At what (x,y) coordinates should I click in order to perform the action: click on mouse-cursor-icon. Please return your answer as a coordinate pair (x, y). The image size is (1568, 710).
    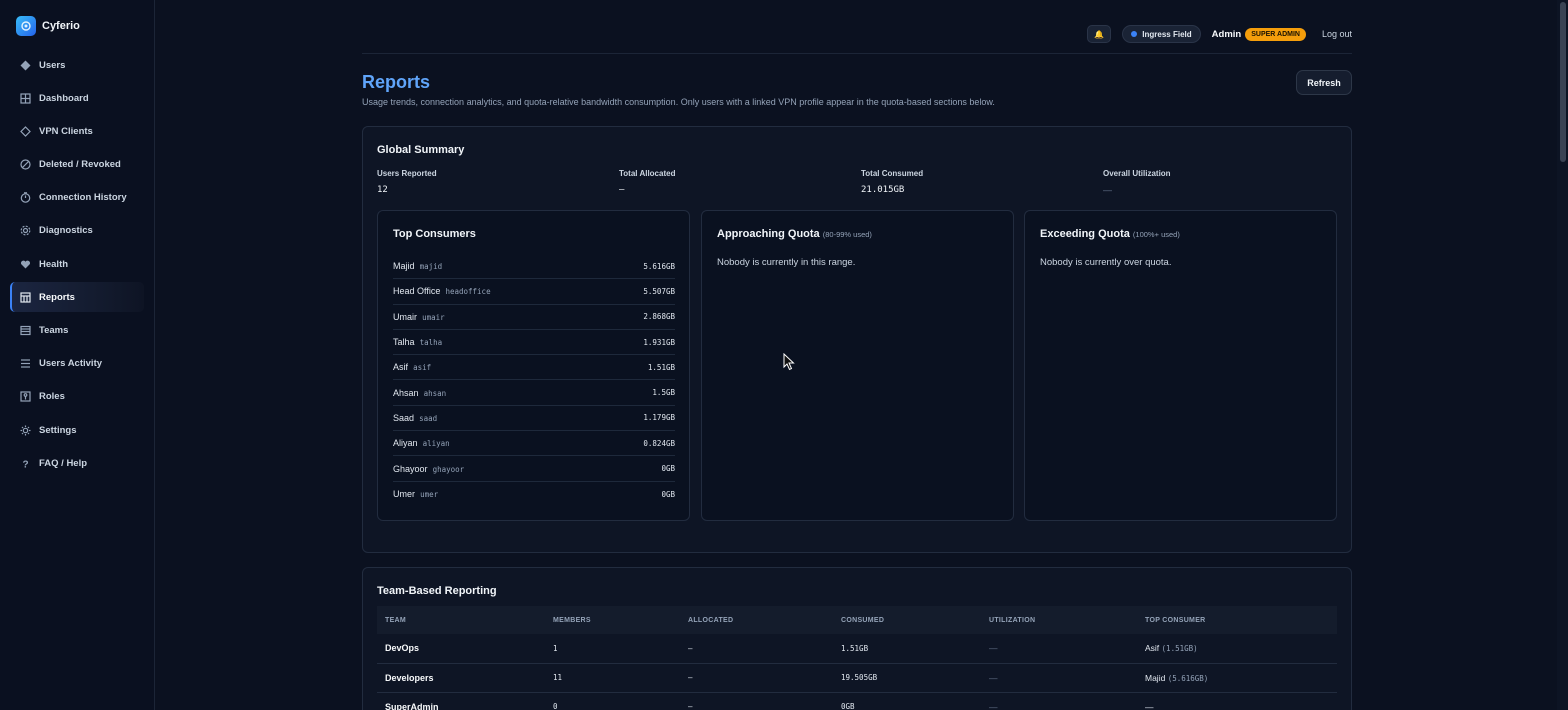
    Looking at the image, I should click on (789, 362).